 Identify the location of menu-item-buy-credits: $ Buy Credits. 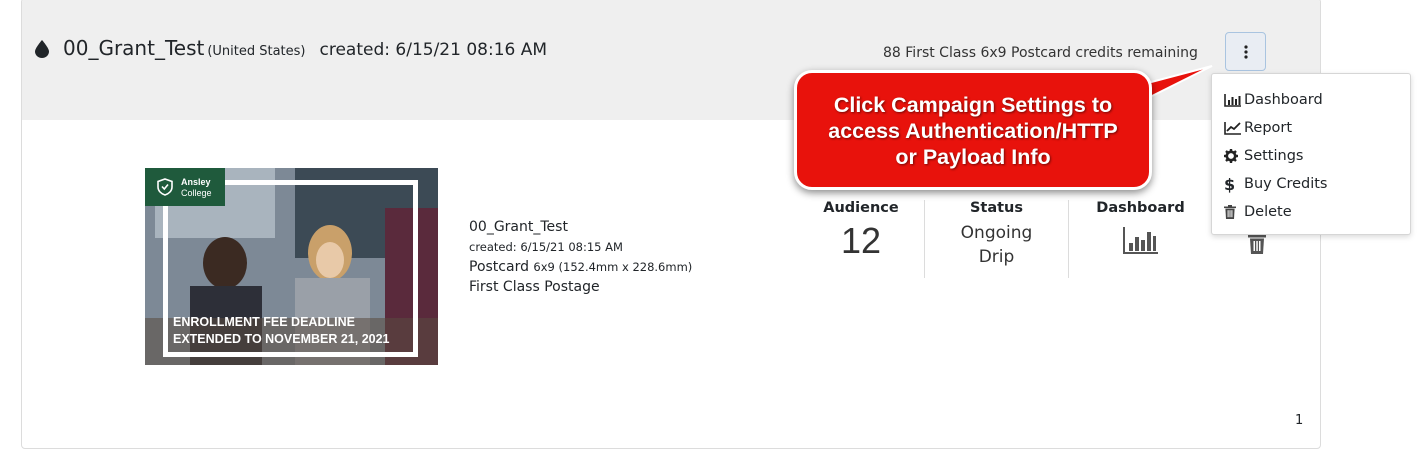
(1311, 184).